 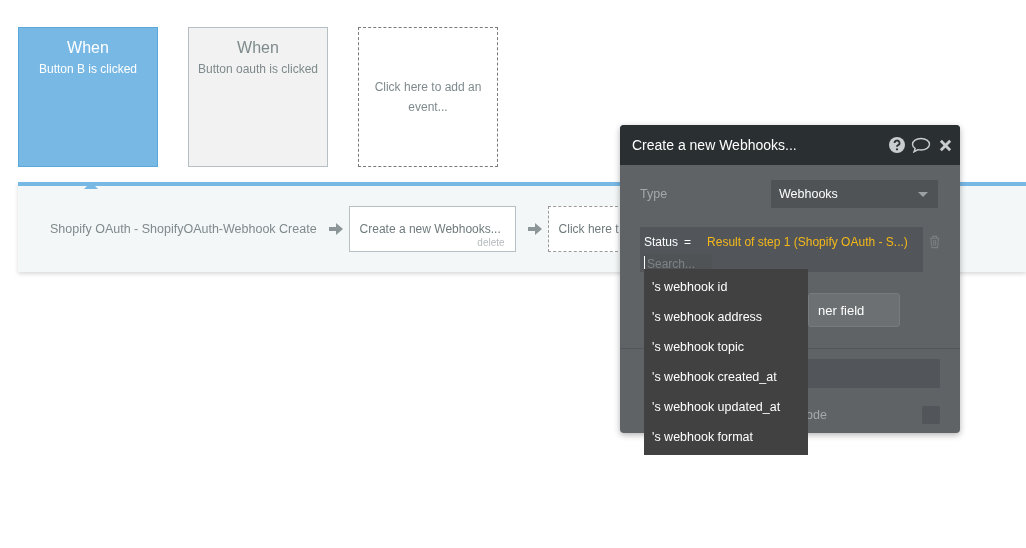 What do you see at coordinates (661, 242) in the screenshot?
I see `field-name: Status` at bounding box center [661, 242].